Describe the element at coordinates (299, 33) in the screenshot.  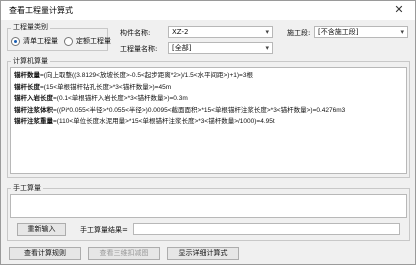
I see `stage-label: 施工段:` at that location.